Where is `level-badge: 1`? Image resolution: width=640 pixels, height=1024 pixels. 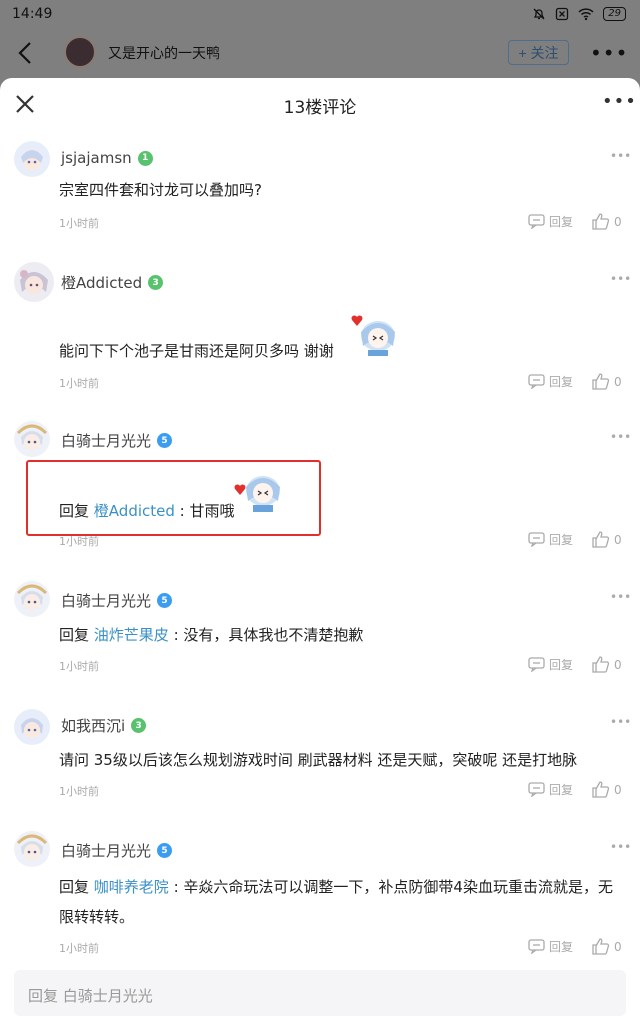
level-badge: 1 is located at coordinates (145, 158).